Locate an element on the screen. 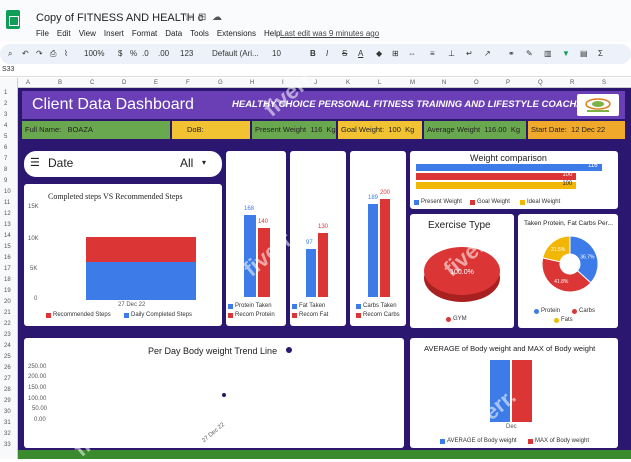 This screenshot has width=631, height=462. legend-fats: Fats is located at coordinates (563, 320).